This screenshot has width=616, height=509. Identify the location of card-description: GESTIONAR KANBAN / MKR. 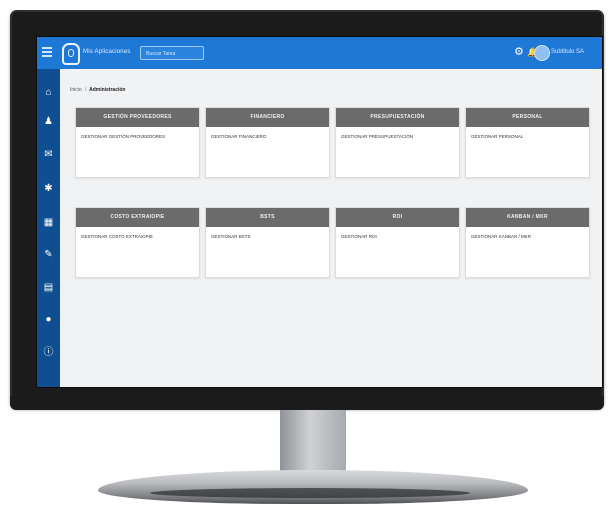
(501, 236).